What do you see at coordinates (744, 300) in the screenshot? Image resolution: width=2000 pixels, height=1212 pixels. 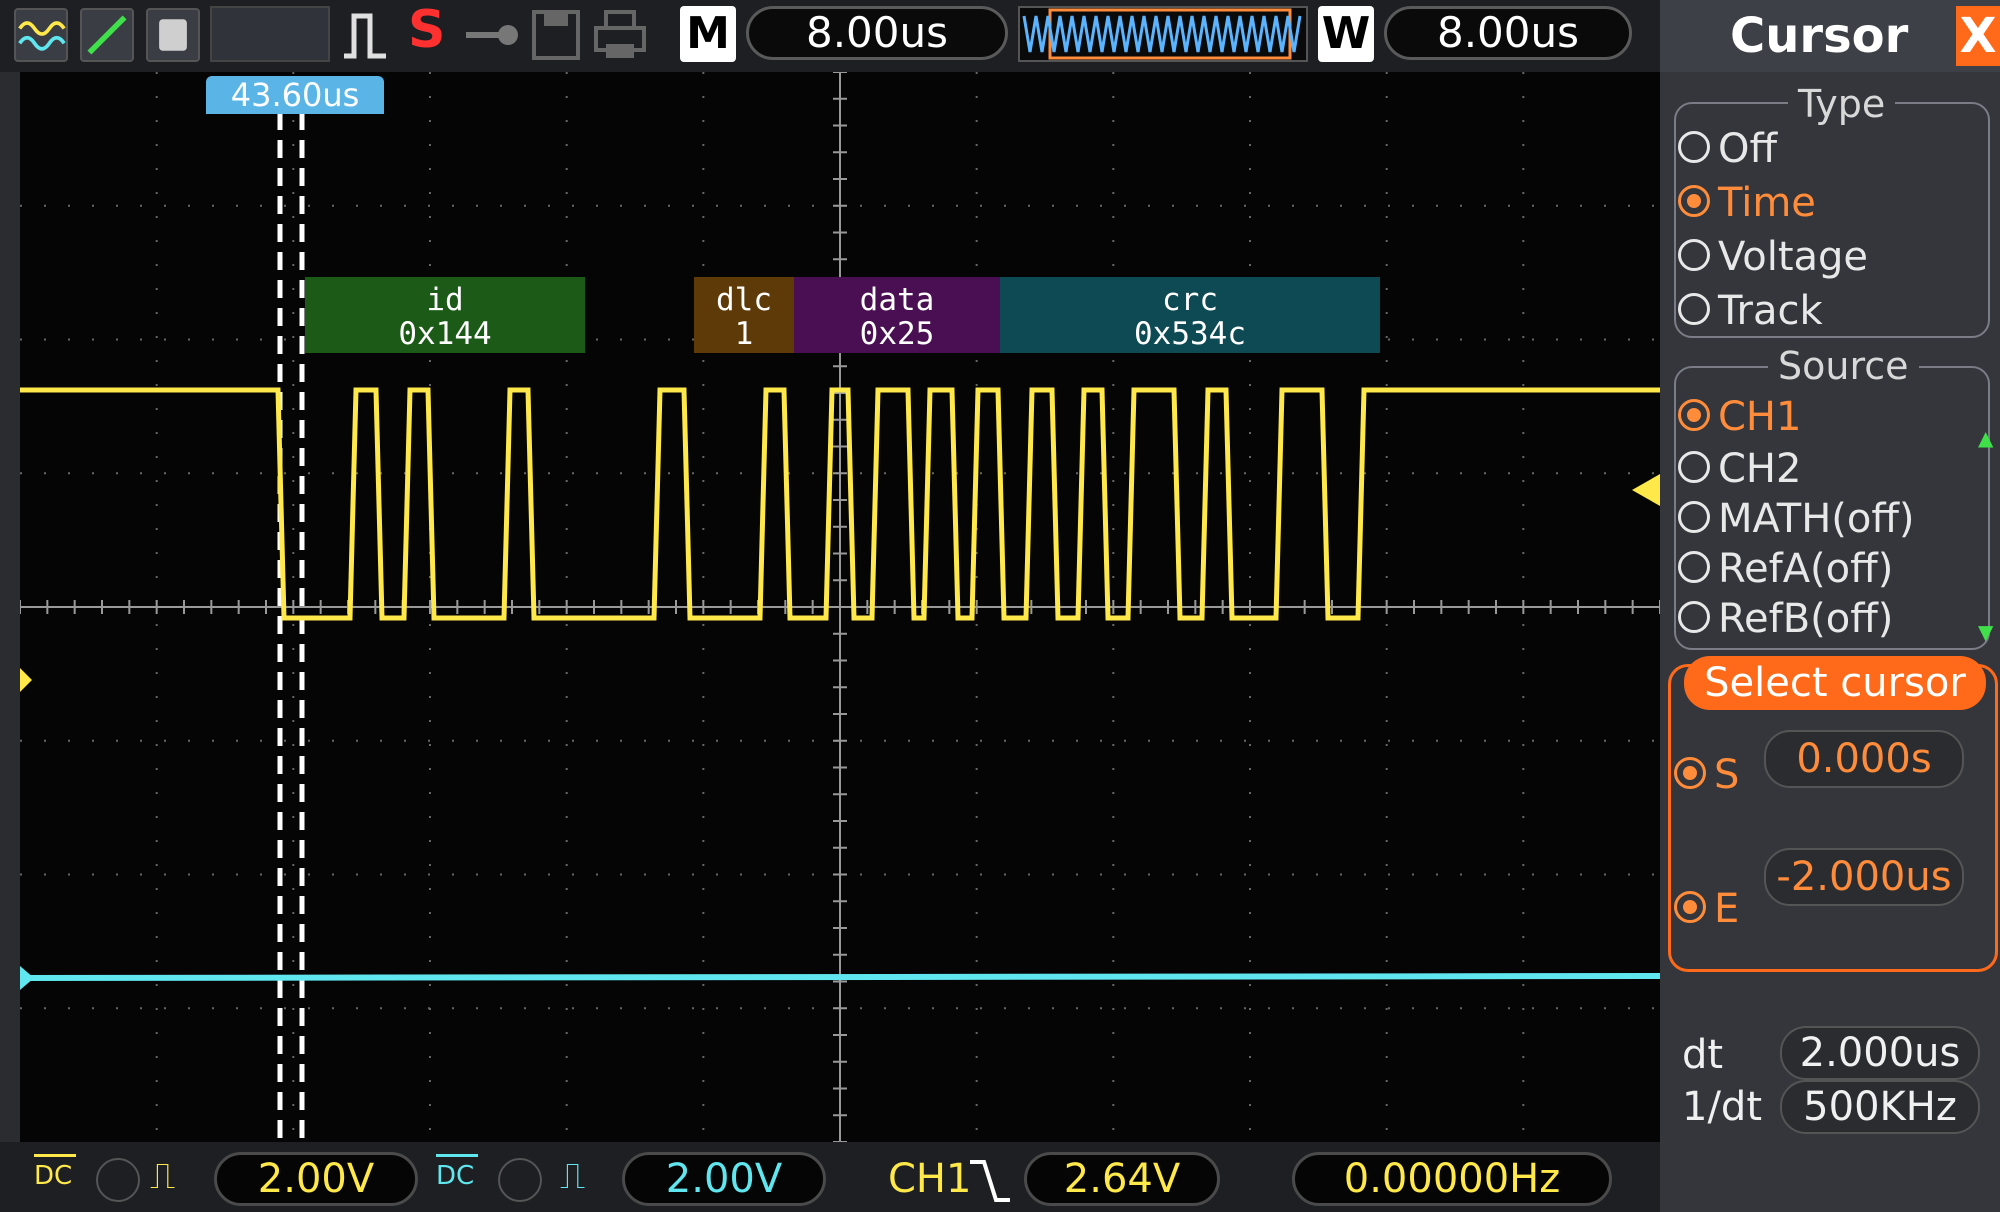 I see `decode-dlc-name: dlc` at bounding box center [744, 300].